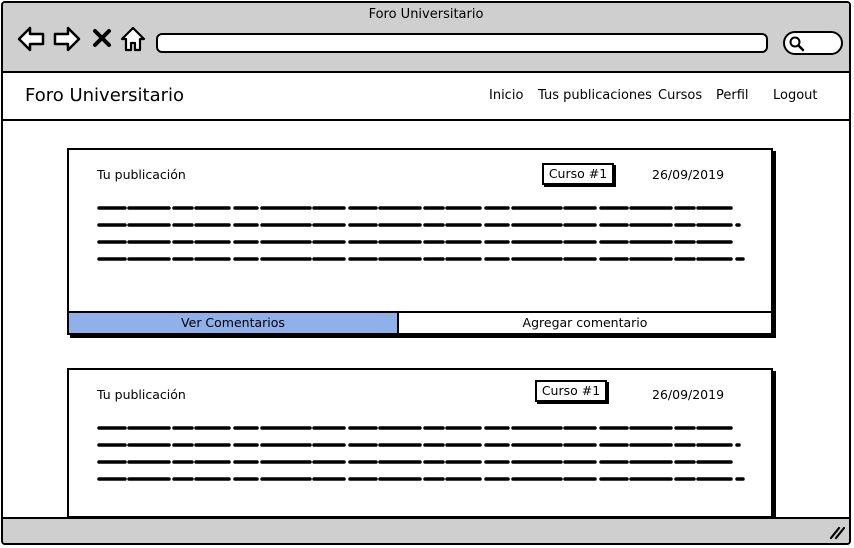  What do you see at coordinates (595, 95) in the screenshot?
I see `nav-tus-publicaciones: Tus publicaciones` at bounding box center [595, 95].